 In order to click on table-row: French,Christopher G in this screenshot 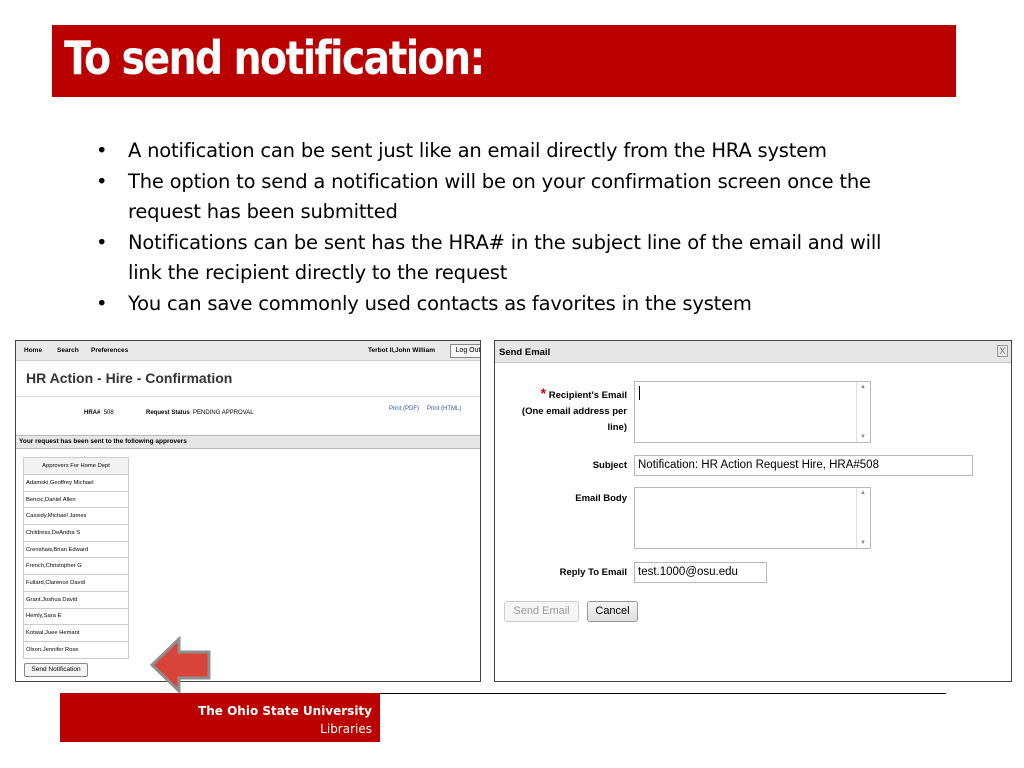, I will do `click(76, 566)`.